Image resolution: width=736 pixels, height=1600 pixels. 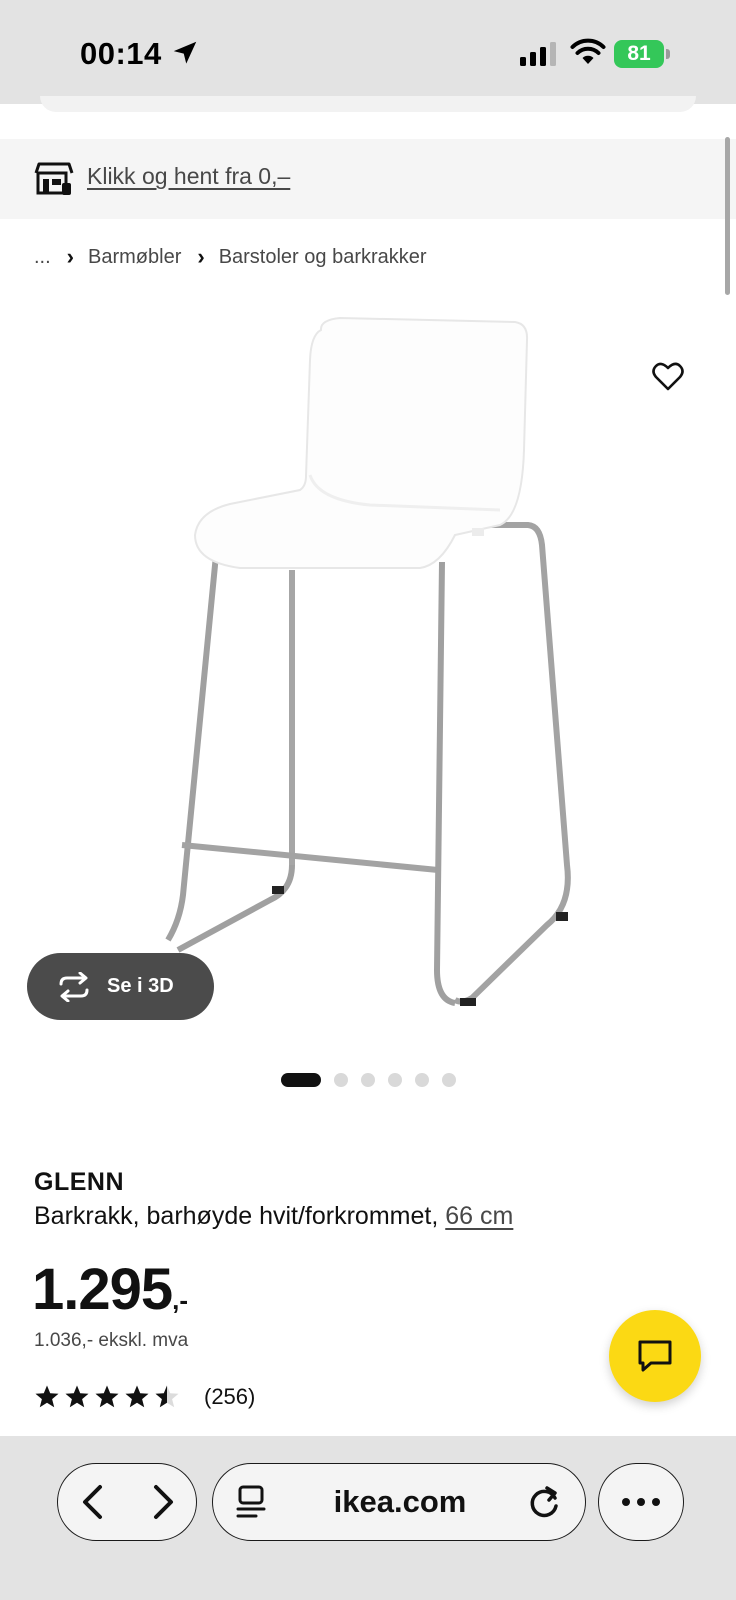 I want to click on ellipsis-icon, so click(x=641, y=1502).